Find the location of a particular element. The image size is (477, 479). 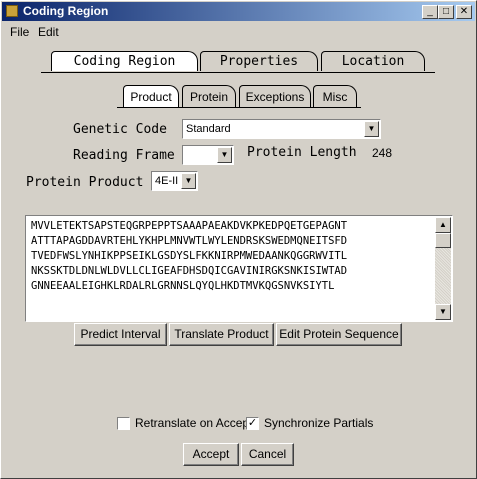

predict-interval-button: Predict Interval is located at coordinates (120, 334).